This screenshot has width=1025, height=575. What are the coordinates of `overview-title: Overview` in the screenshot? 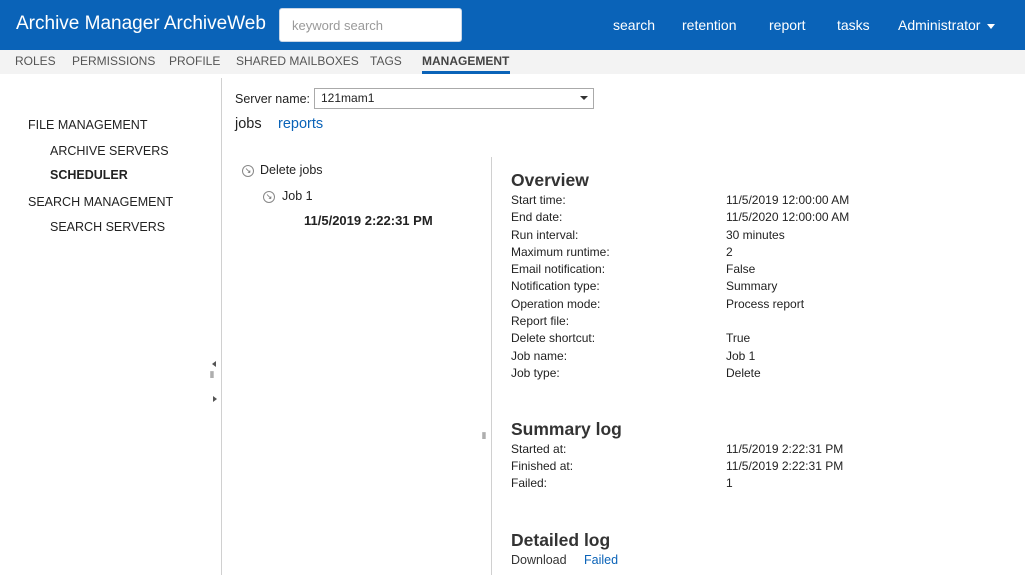 It's located at (550, 180).